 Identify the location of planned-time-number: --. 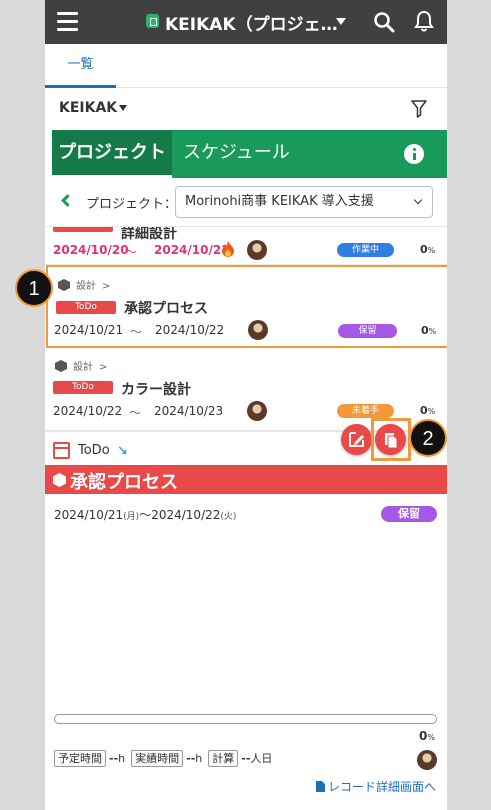
(114, 758).